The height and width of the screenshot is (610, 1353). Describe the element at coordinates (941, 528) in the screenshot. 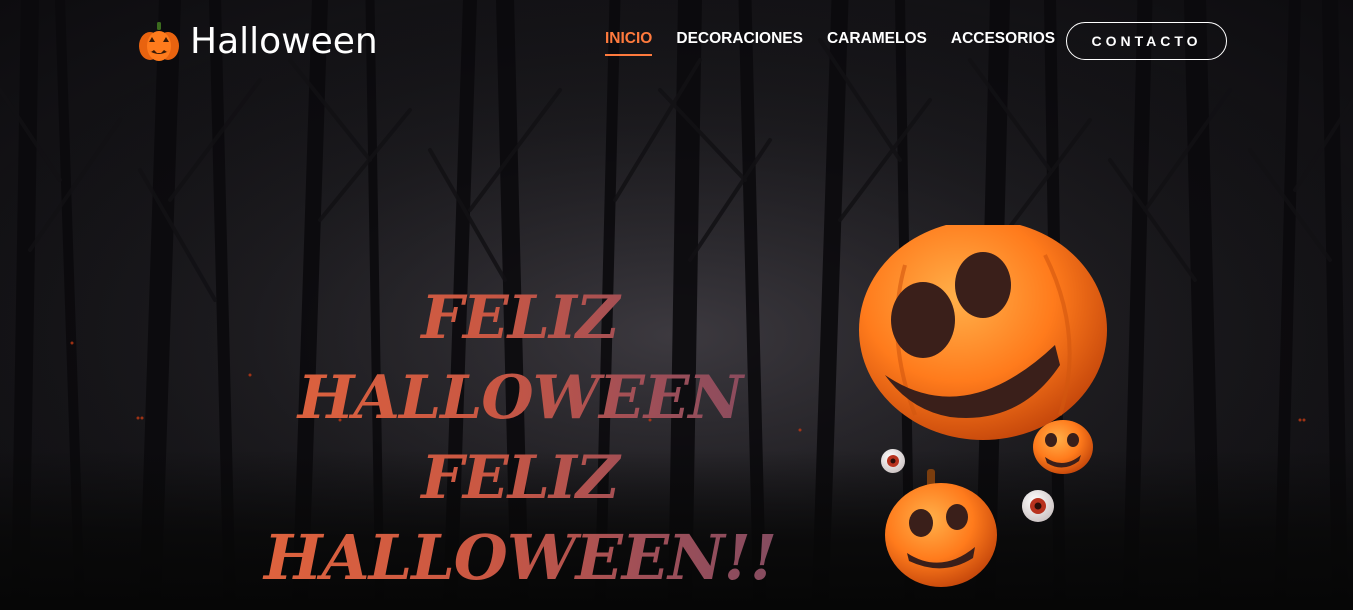

I see `small-pumpkin-icon` at that location.